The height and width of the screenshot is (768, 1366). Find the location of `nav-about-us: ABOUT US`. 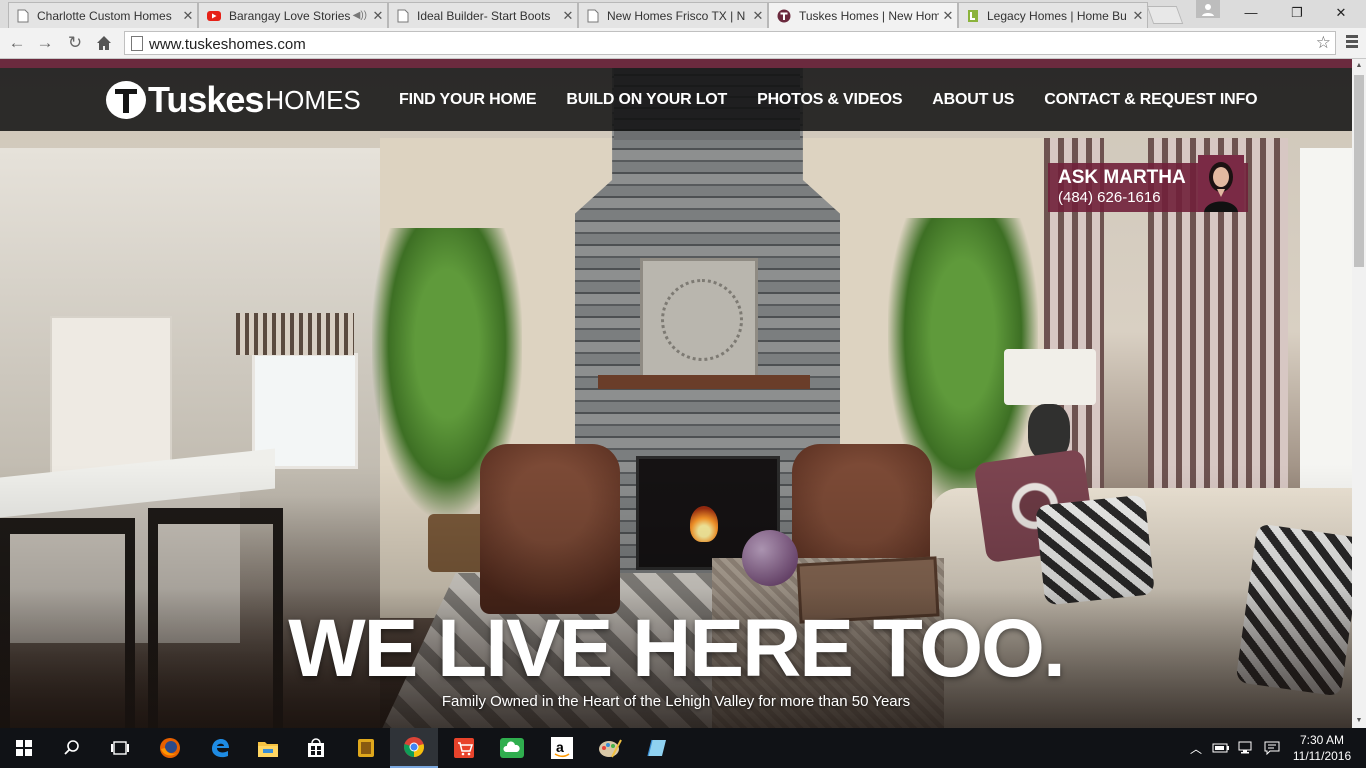

nav-about-us: ABOUT US is located at coordinates (973, 100).